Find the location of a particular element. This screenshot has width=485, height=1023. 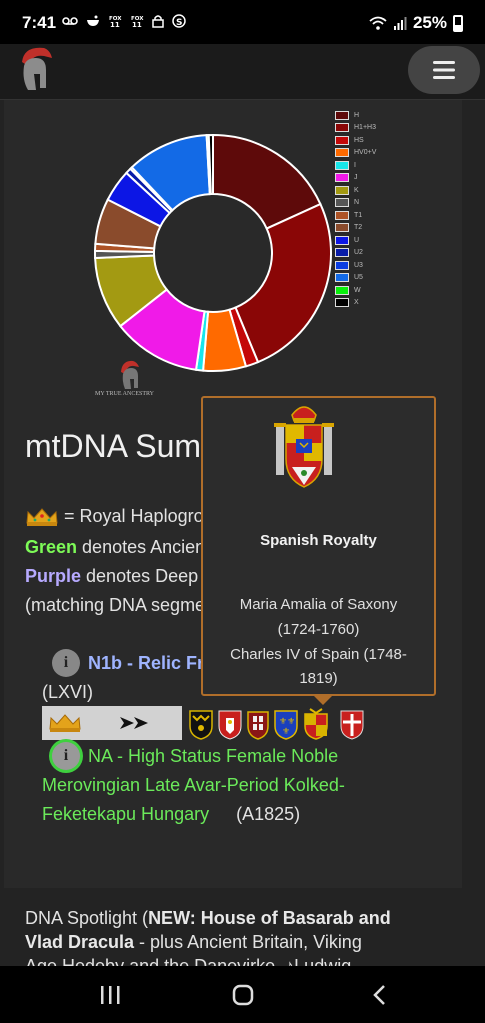

popover-person-2: Charles IV of Spain (1748- is located at coordinates (318, 654).